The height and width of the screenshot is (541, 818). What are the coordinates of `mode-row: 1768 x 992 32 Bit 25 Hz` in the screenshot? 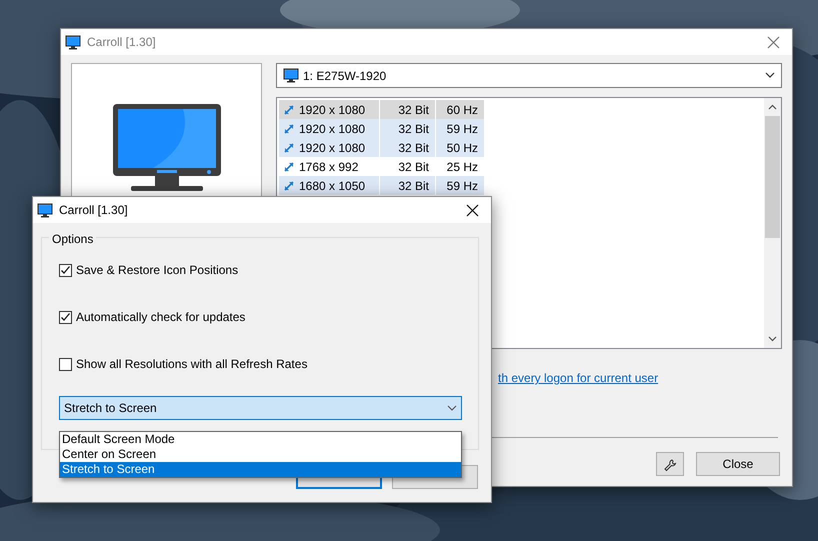 It's located at (381, 166).